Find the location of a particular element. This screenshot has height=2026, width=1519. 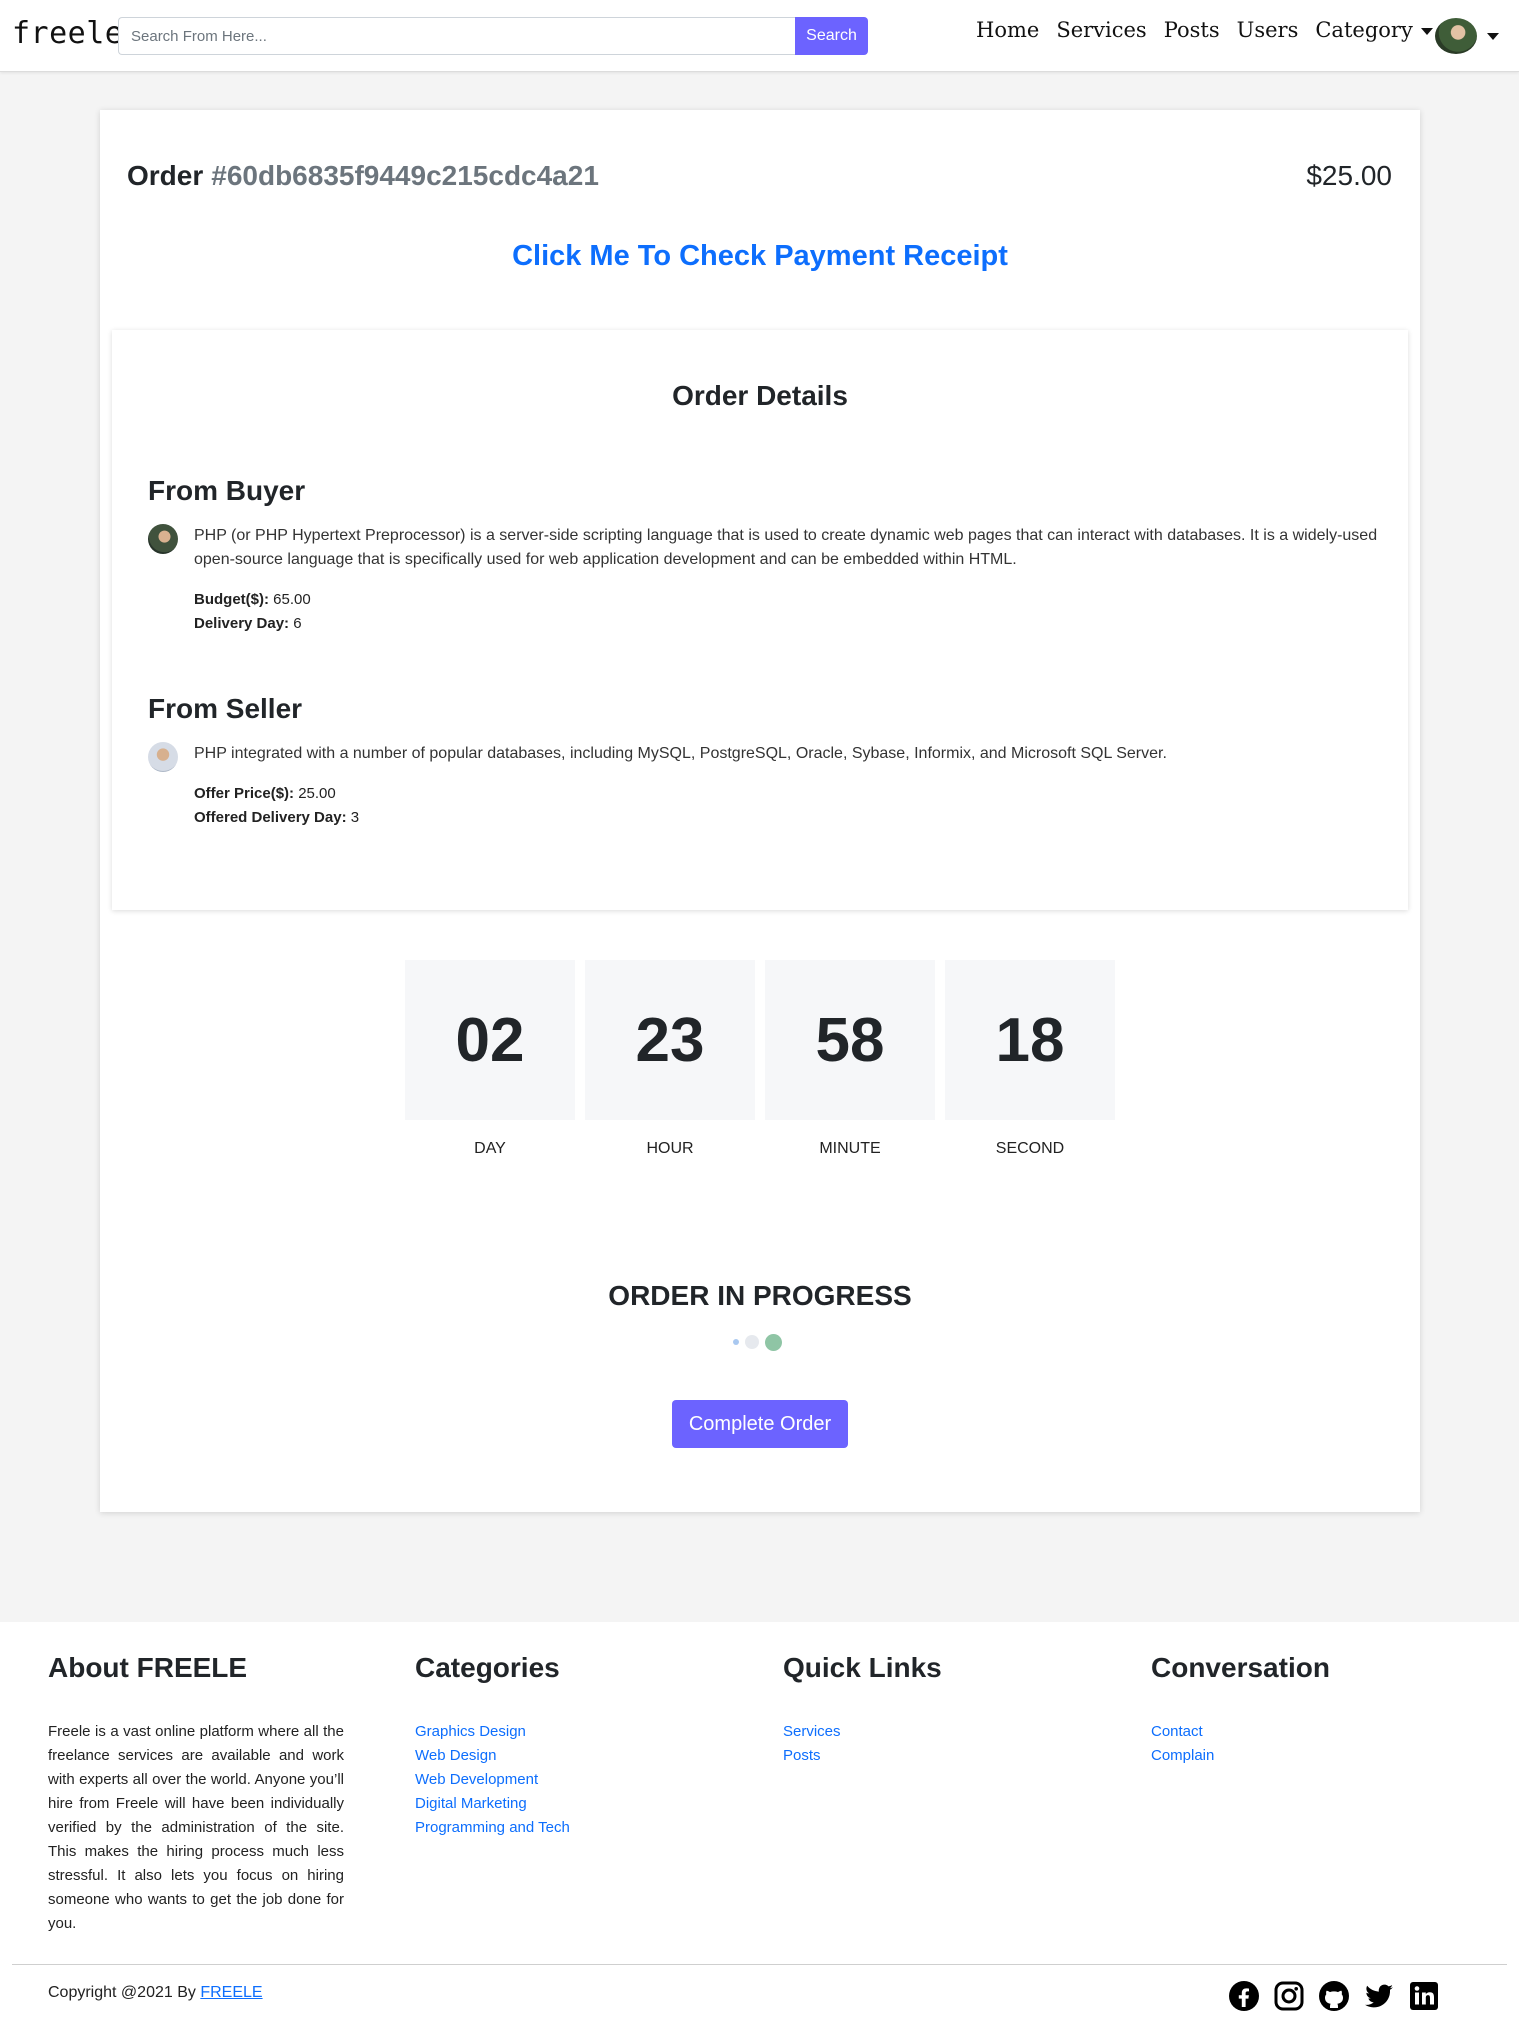

countdown-minute: 58 MINUTE is located at coordinates (850, 1059).